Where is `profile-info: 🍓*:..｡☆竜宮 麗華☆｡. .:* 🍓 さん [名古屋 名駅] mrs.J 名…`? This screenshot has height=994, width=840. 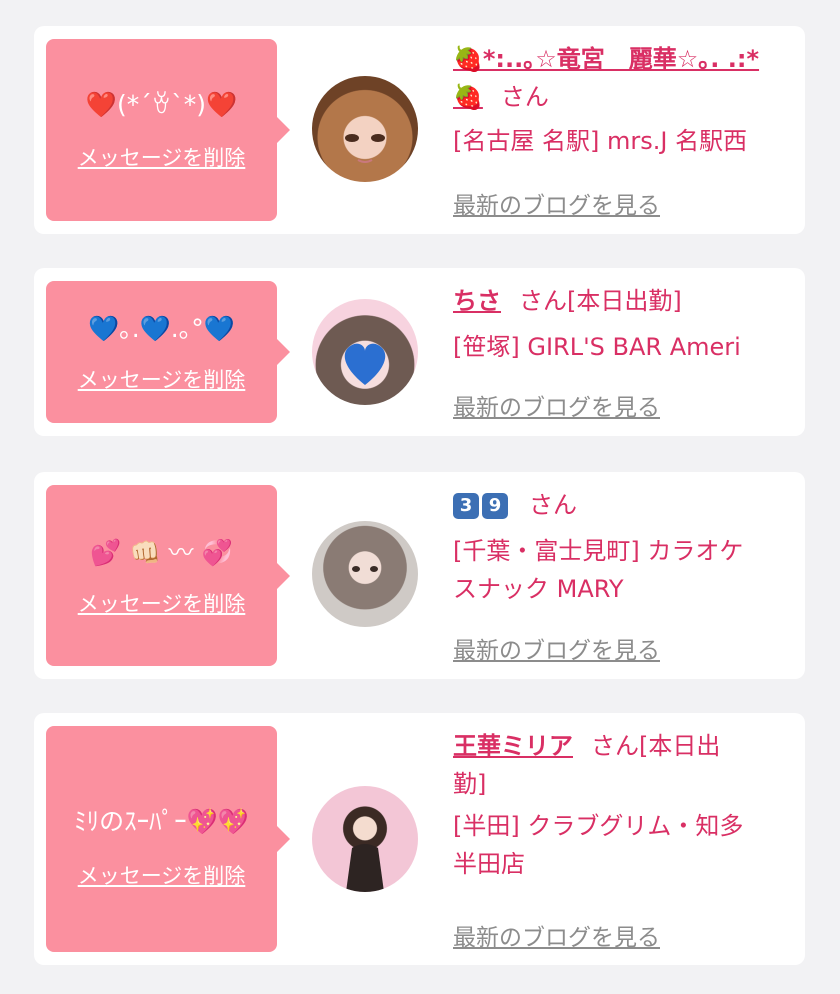 profile-info: 🍓*:..｡☆竜宮 麗華☆｡. .:* 🍓 さん [名古屋 名駅] mrs.J 名… is located at coordinates (623, 100).